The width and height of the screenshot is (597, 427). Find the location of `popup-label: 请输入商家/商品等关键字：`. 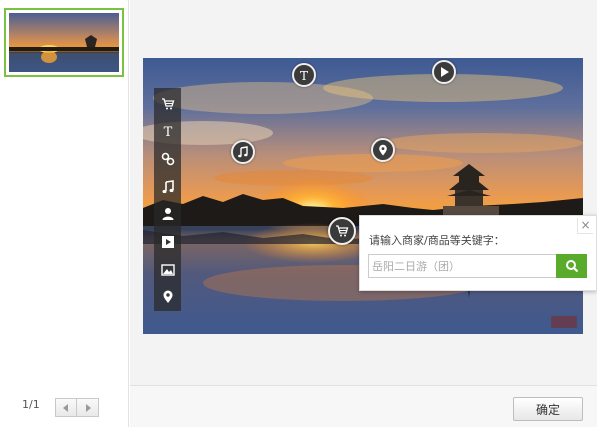

popup-label: 请输入商家/商品等关键字： is located at coordinates (437, 240).